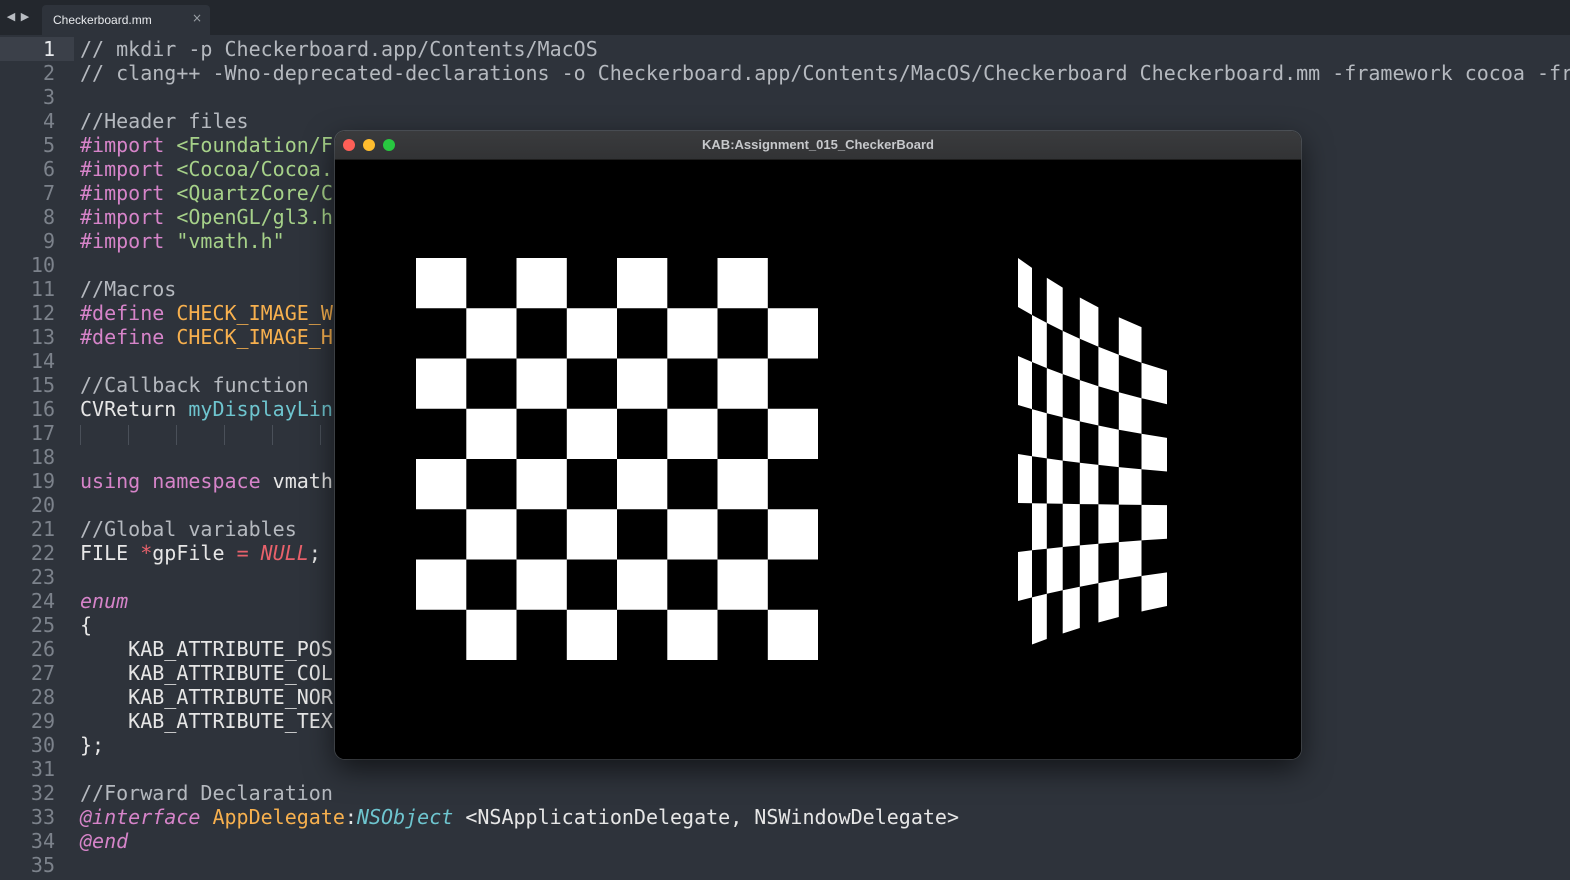  What do you see at coordinates (134, 409) in the screenshot?
I see `code-token: CVReturn` at bounding box center [134, 409].